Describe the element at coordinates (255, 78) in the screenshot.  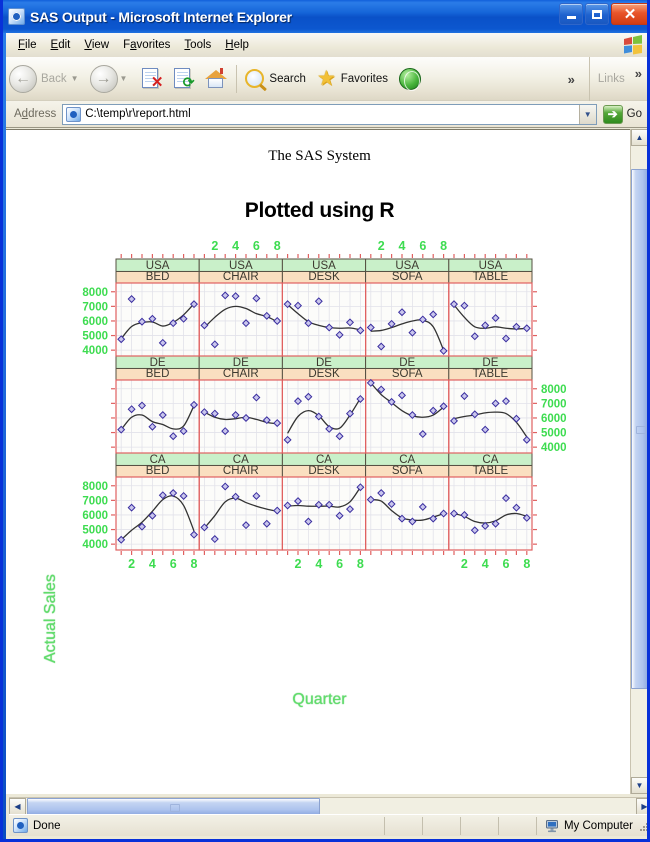
I see `search-icon` at that location.